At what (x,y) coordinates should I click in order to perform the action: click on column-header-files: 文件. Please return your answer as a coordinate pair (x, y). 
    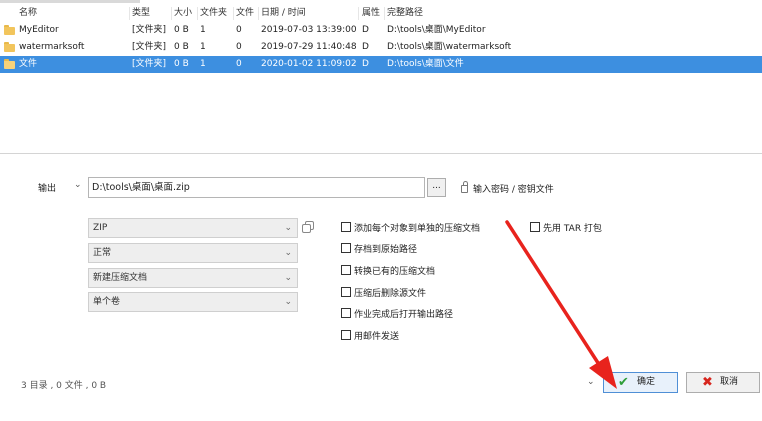
    Looking at the image, I should click on (245, 13).